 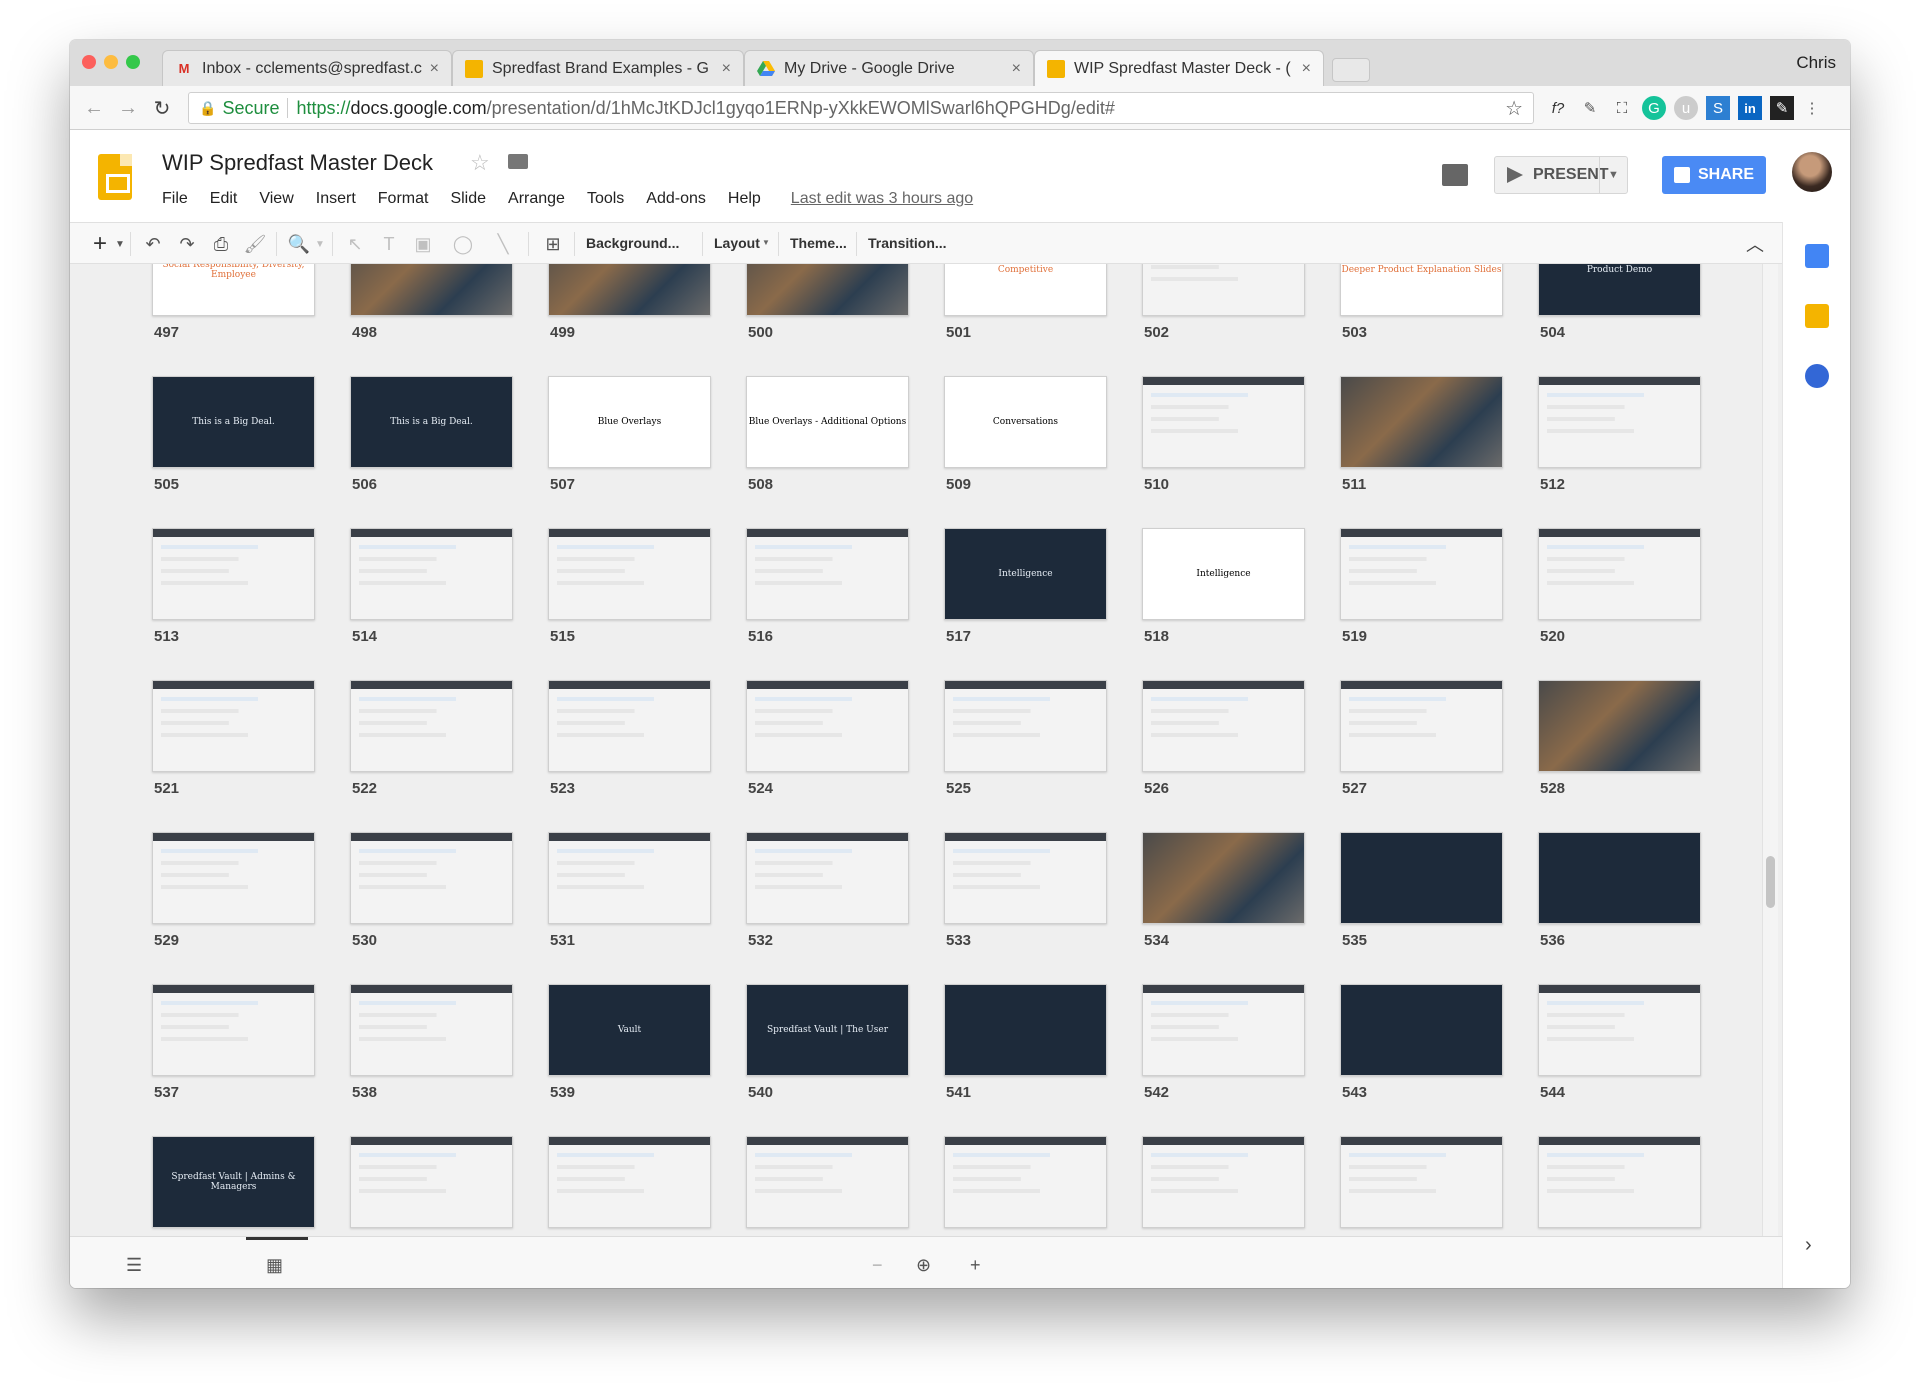 What do you see at coordinates (1622, 108) in the screenshot?
I see `screenshot-extension-icon: ⛶` at bounding box center [1622, 108].